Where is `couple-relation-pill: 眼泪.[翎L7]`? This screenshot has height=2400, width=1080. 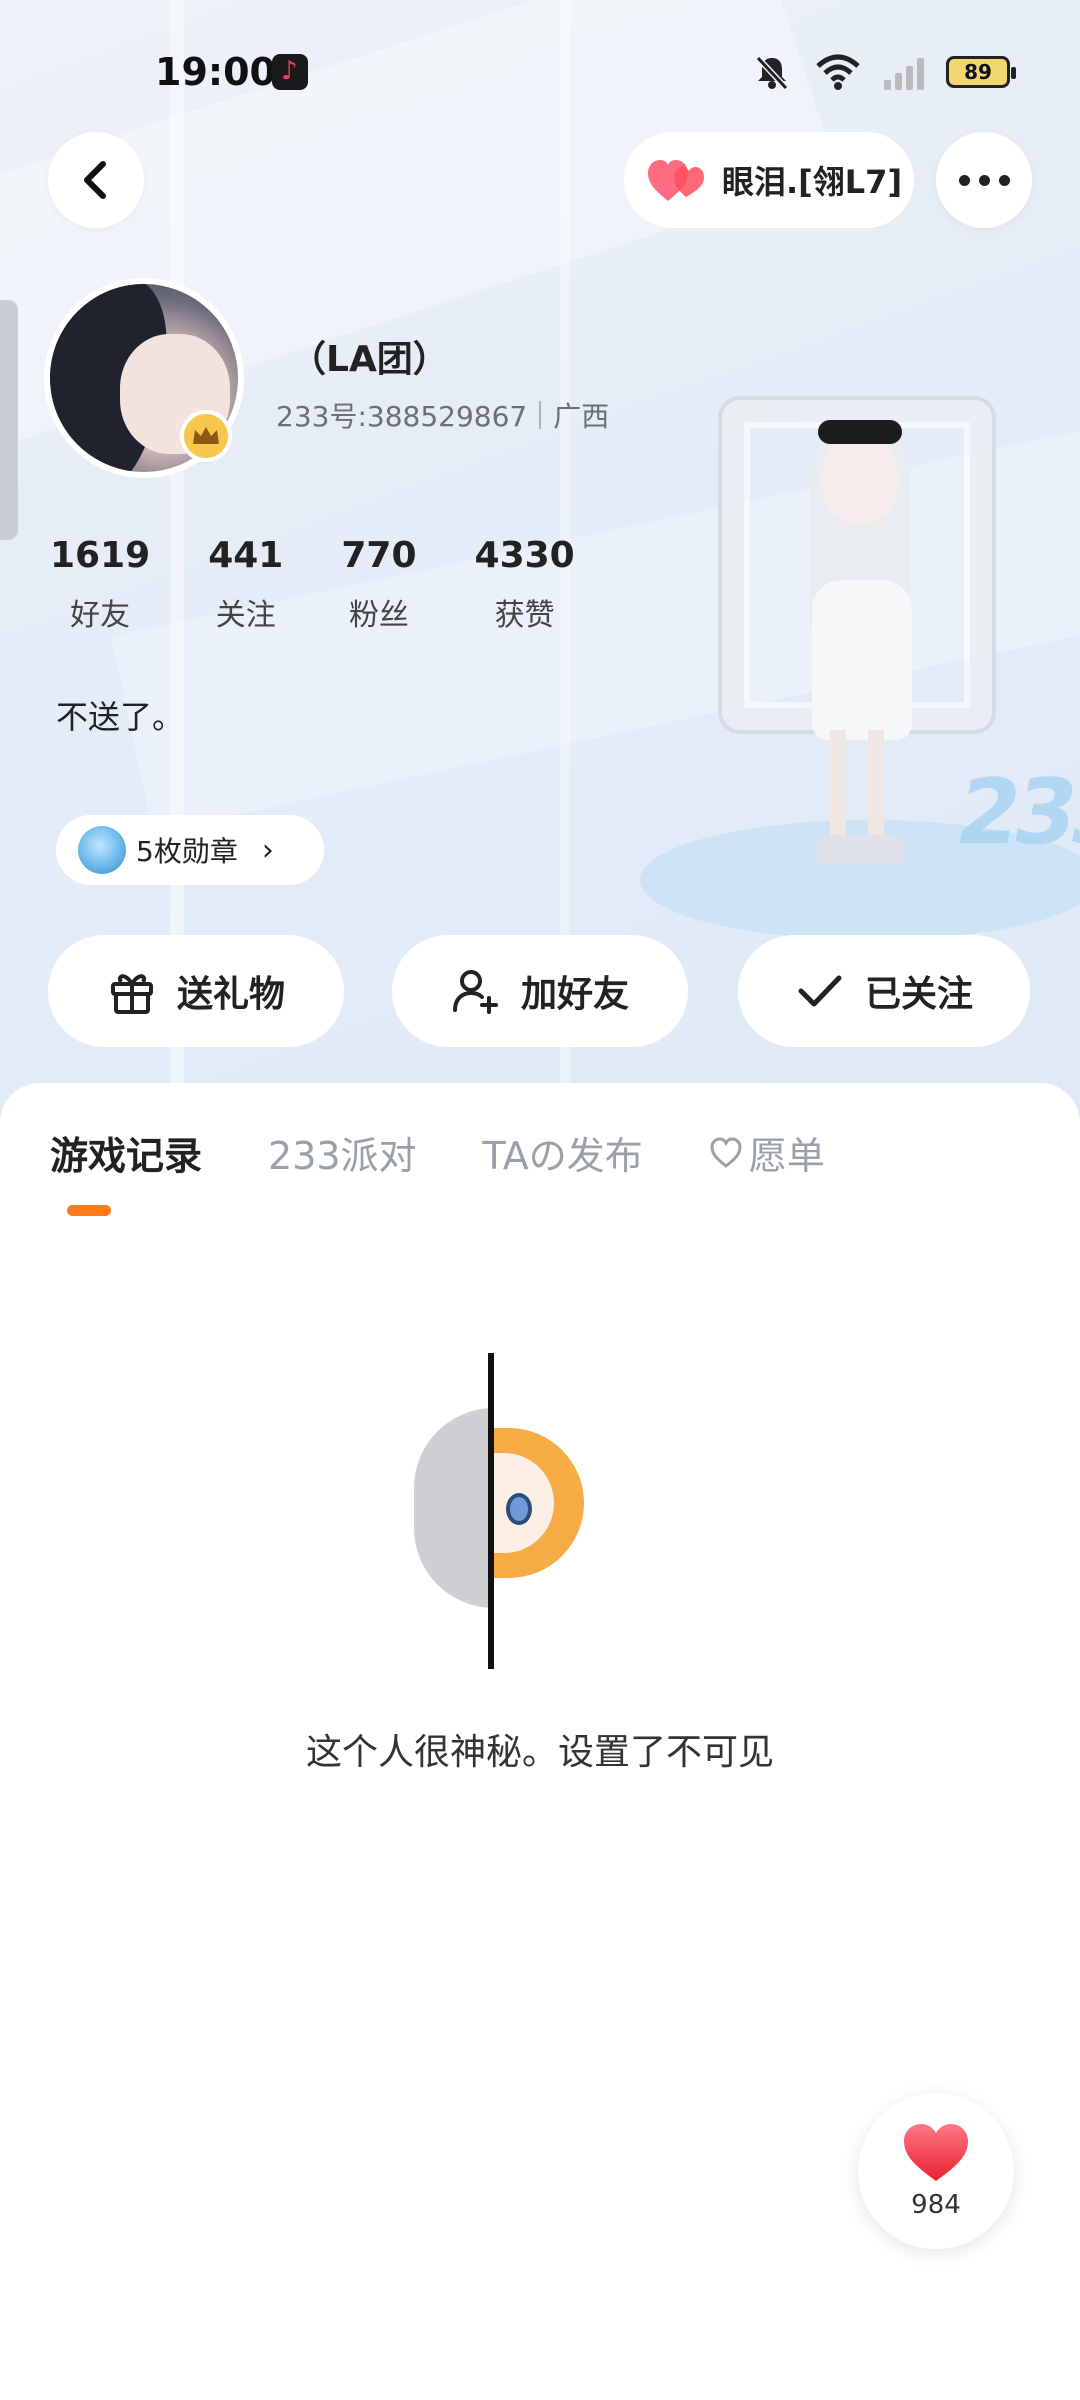
couple-relation-pill: 眼泪.[翎L7] is located at coordinates (769, 180).